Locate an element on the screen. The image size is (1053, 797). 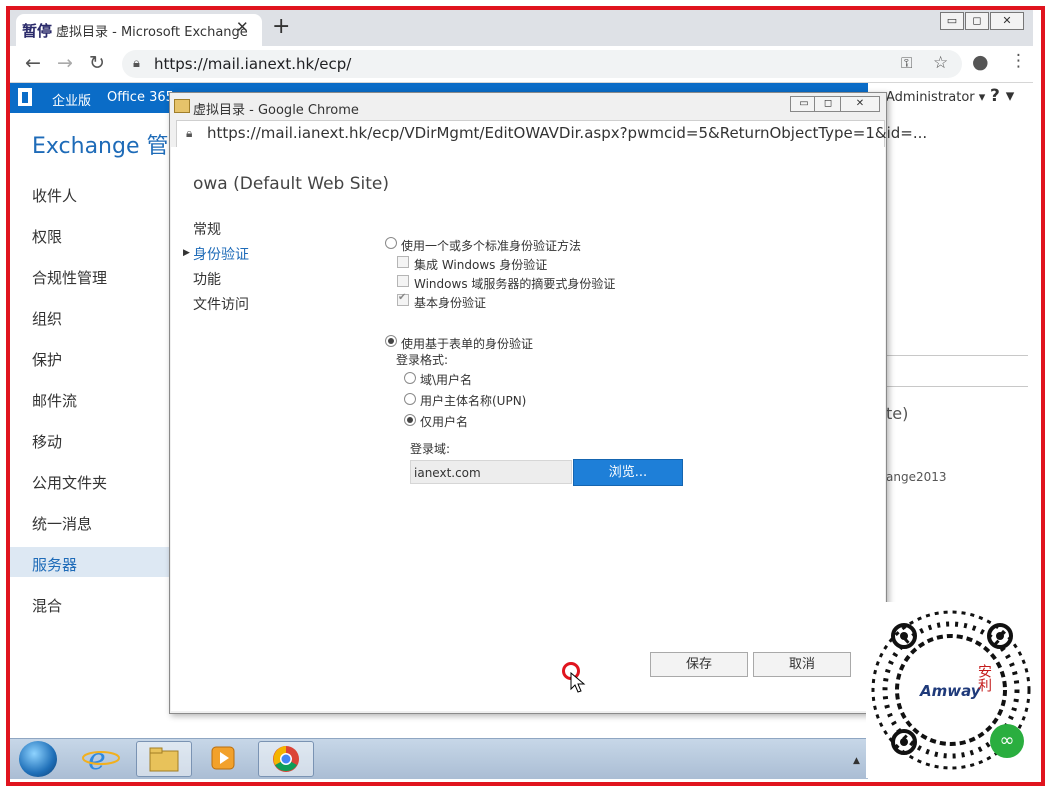
standard-auth-radio is located at coordinates (391, 243).